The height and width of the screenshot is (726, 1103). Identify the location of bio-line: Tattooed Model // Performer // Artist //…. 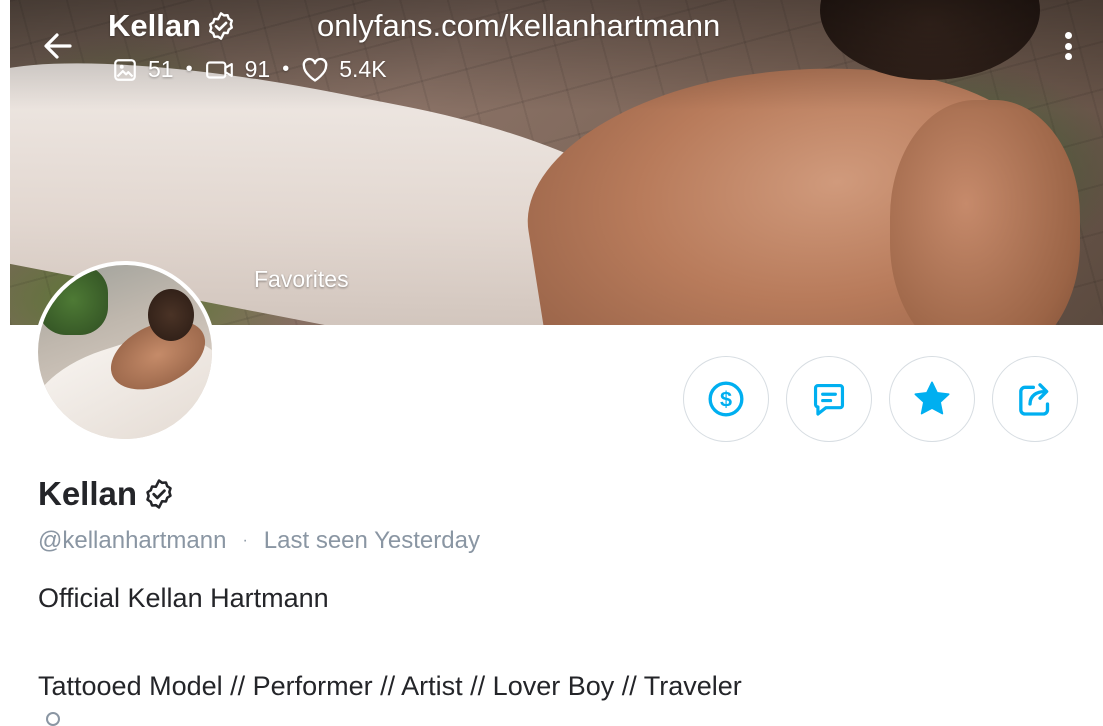
(390, 686).